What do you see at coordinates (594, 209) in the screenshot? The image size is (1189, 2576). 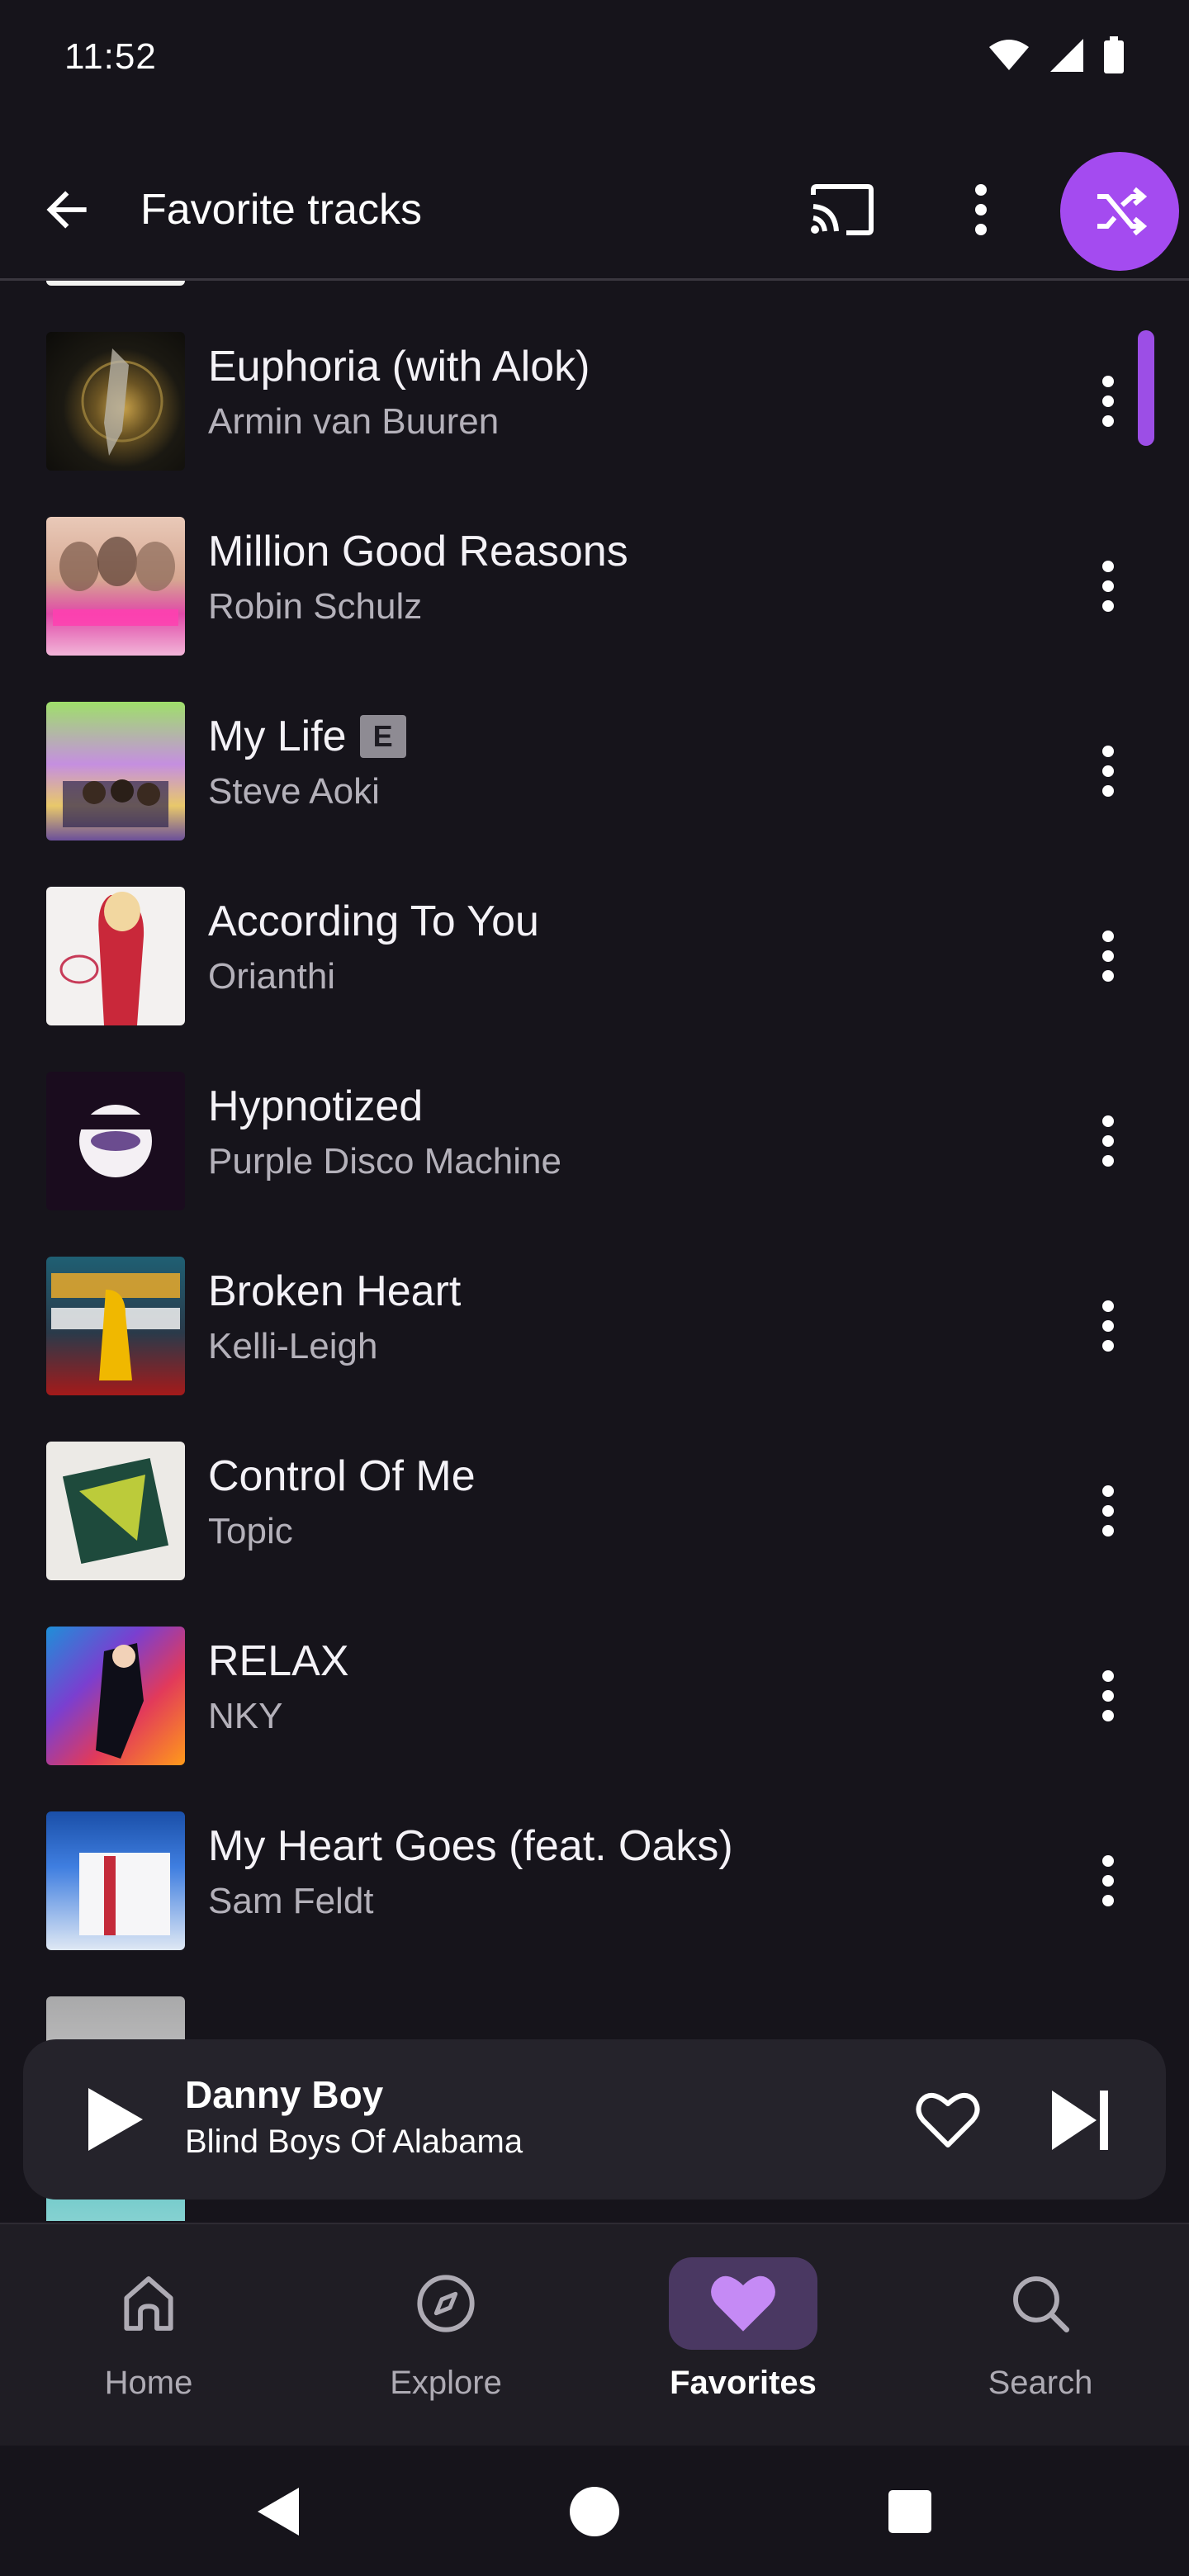 I see `app-bar: Favorite tracks` at bounding box center [594, 209].